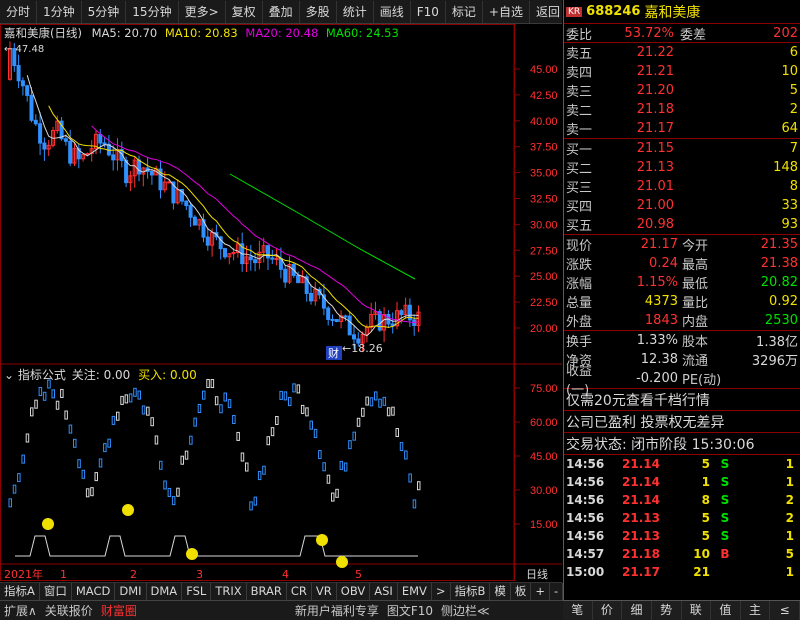 Image resolution: width=800 pixels, height=620 pixels. Describe the element at coordinates (785, 610) in the screenshot. I see `panel-tab: ≤` at that location.